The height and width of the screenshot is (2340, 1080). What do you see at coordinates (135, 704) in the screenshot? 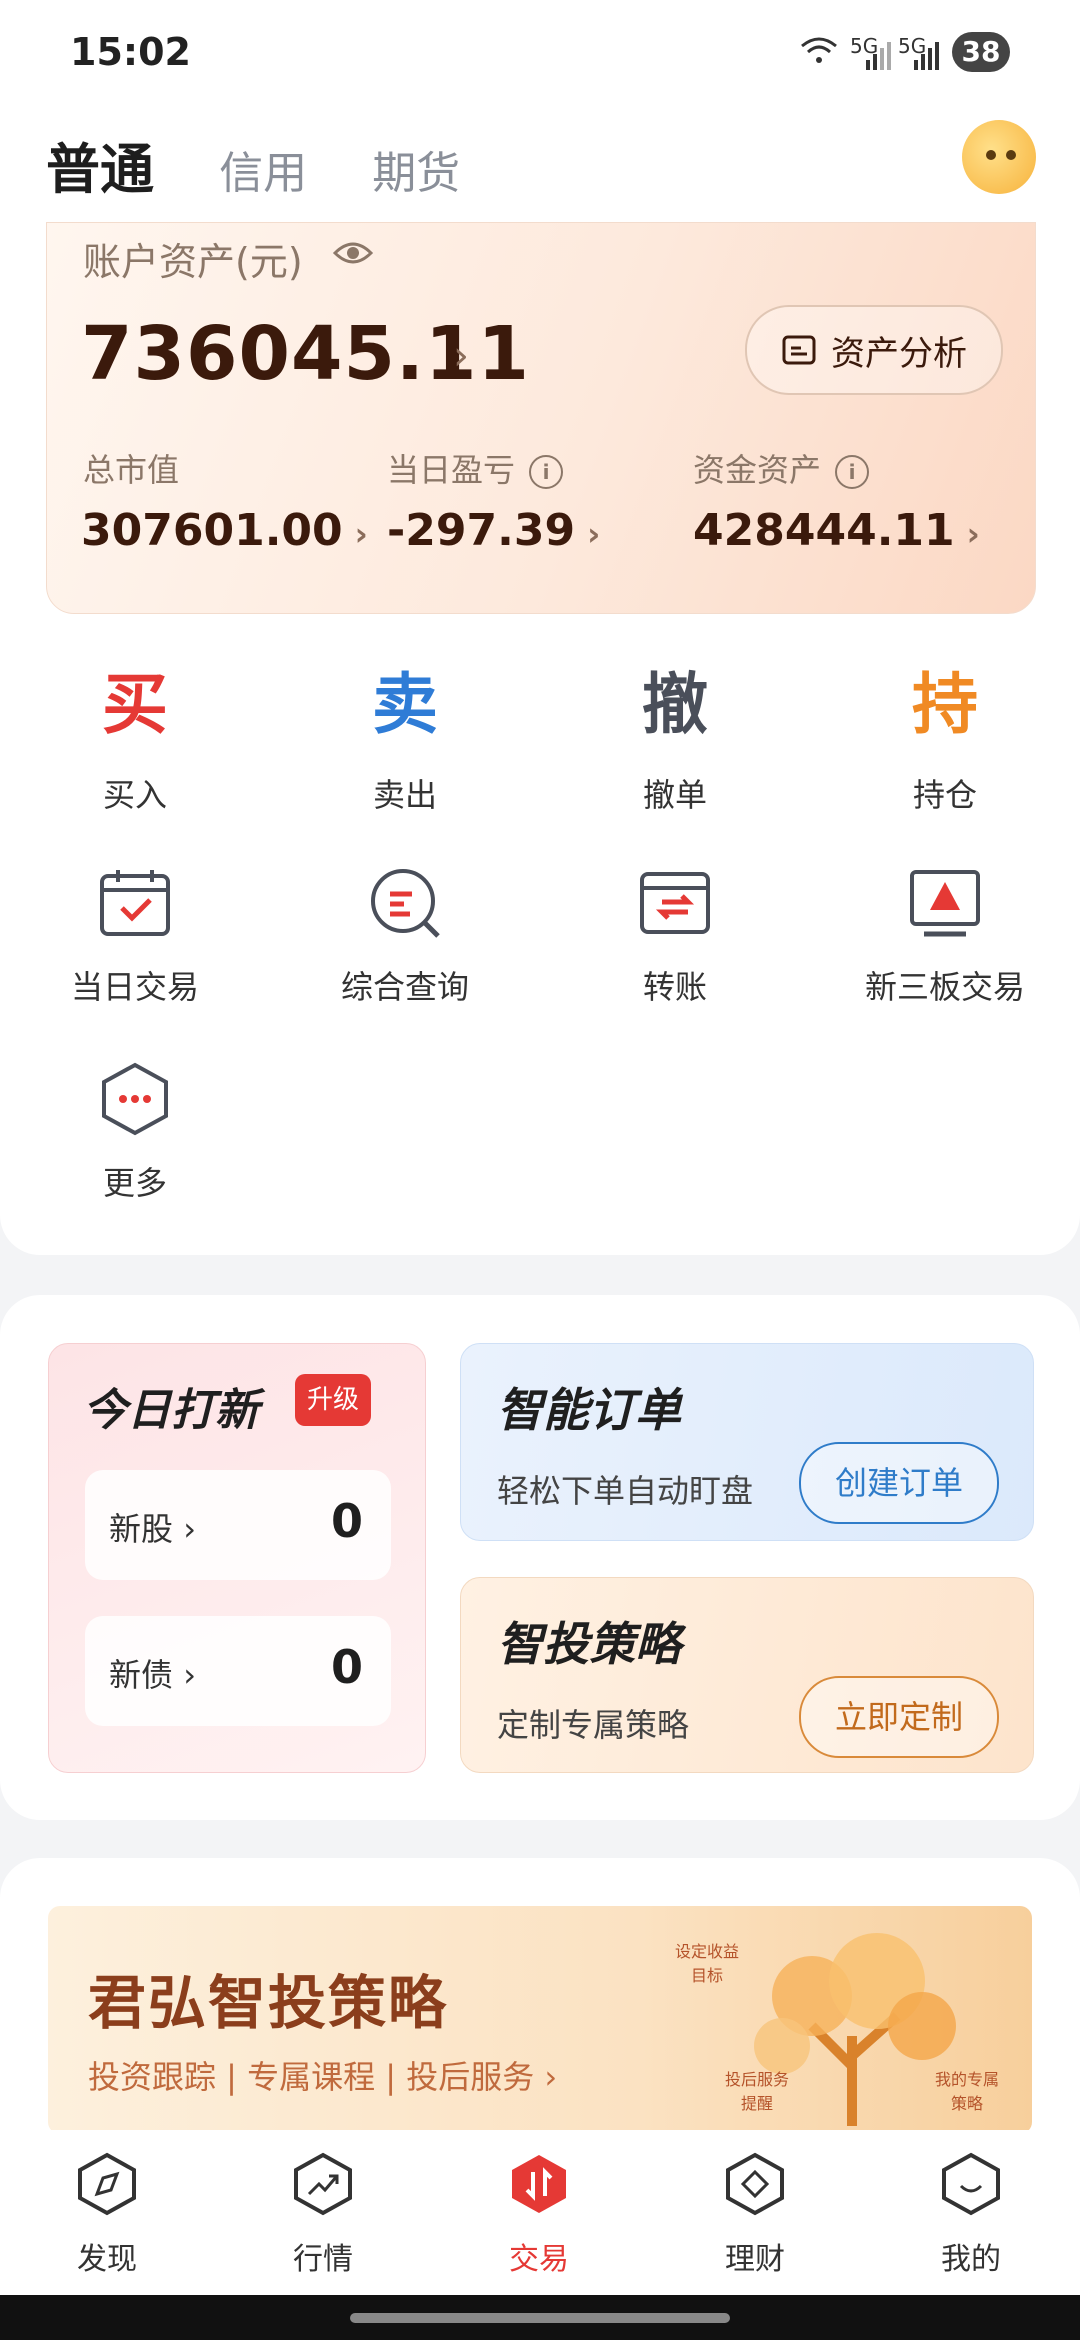
I see `buy-icon: 买` at bounding box center [135, 704].